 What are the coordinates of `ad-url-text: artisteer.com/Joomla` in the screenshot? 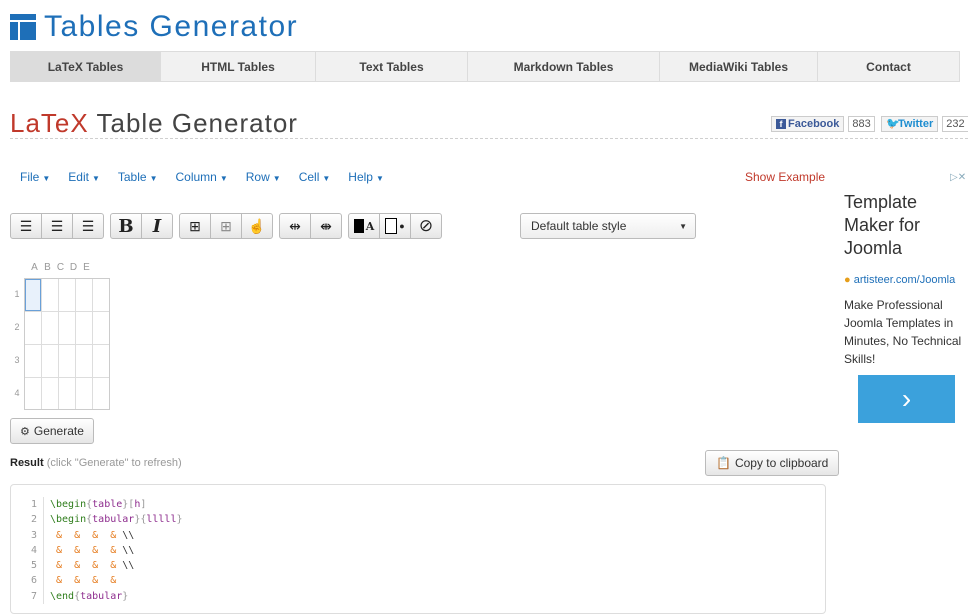 It's located at (904, 280).